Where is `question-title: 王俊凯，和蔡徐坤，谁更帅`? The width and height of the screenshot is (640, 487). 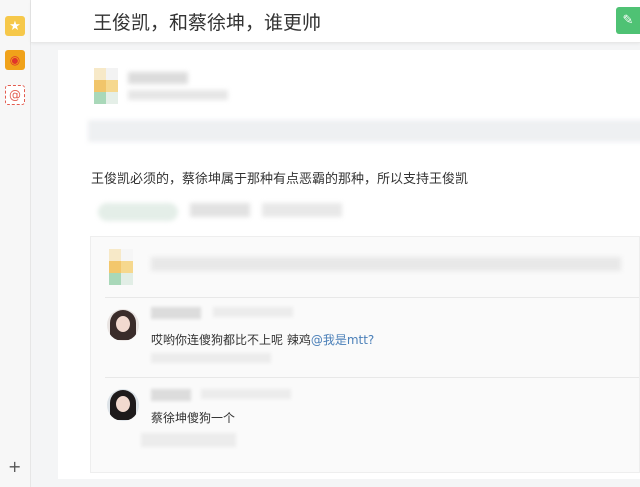
question-title: 王俊凯，和蔡徐坤，谁更帅 is located at coordinates (207, 23).